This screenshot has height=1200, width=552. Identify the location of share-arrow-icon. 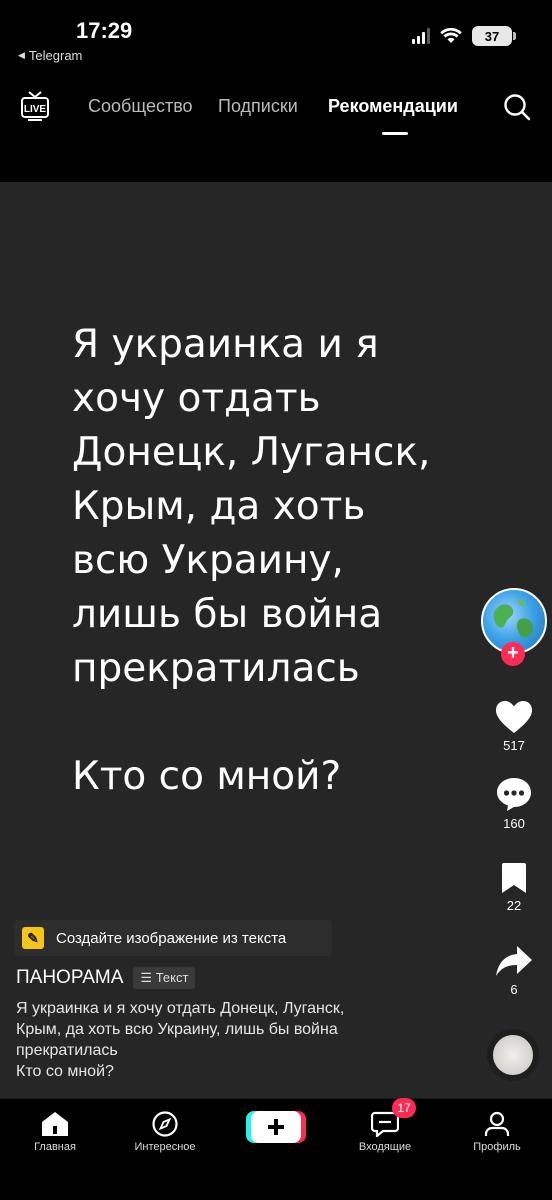
(514, 961).